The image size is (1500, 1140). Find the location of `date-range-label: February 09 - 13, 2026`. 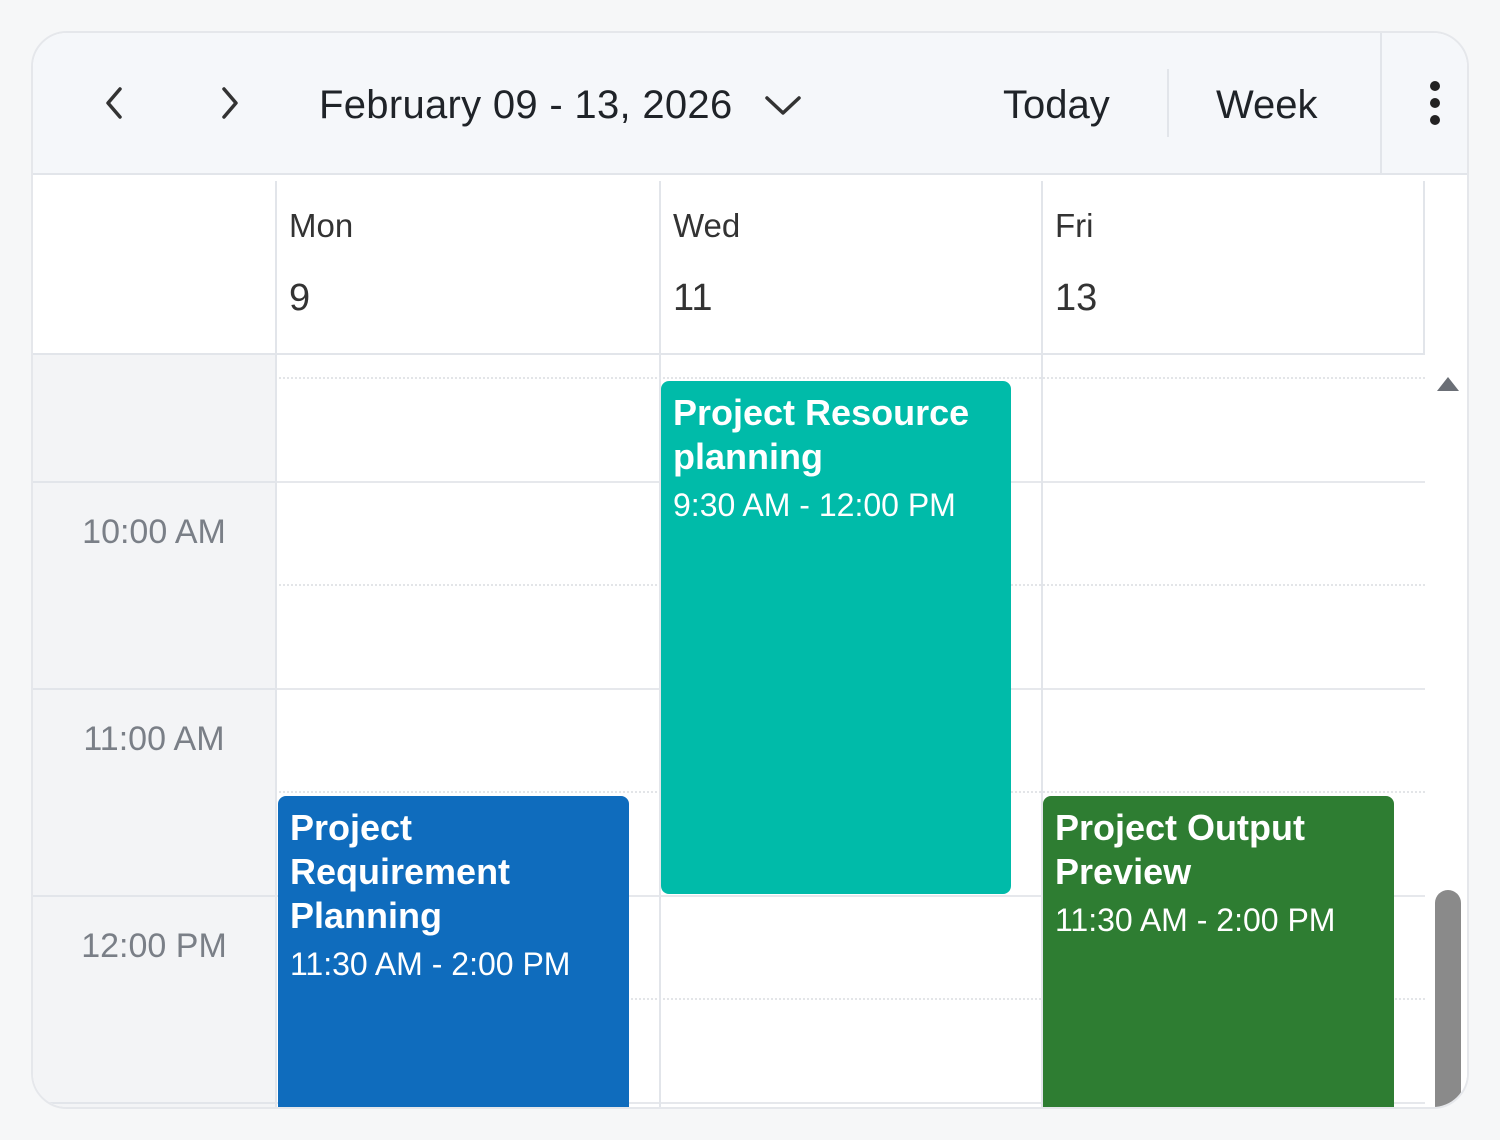

date-range-label: February 09 - 13, 2026 is located at coordinates (526, 104).